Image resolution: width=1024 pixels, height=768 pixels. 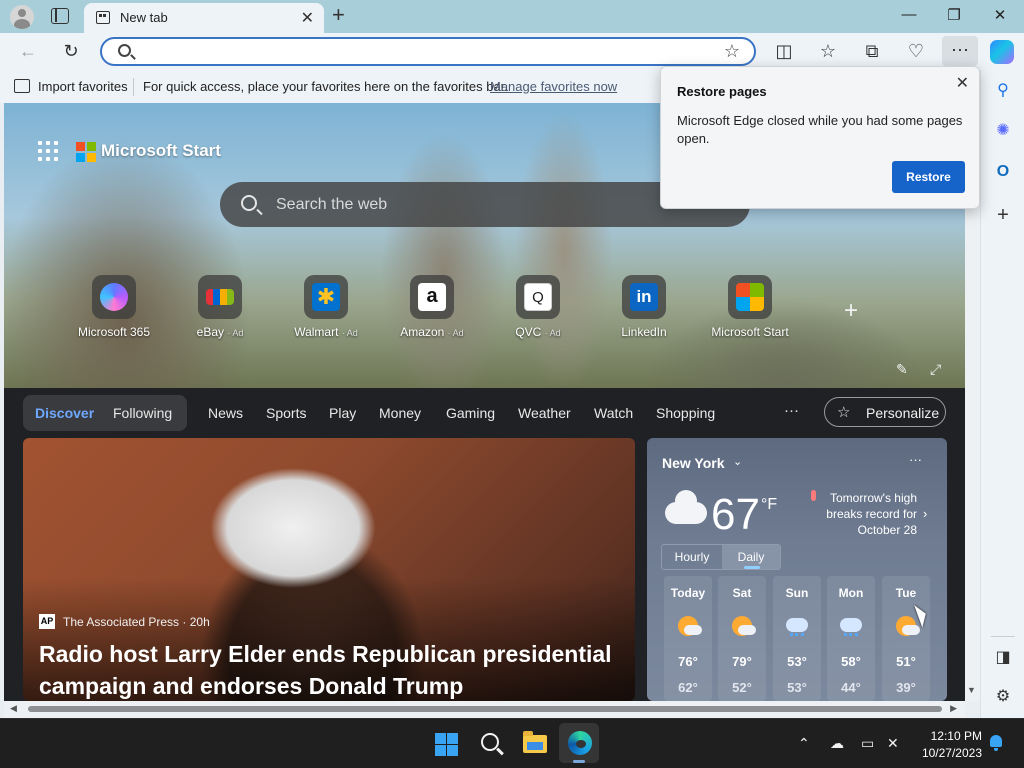 I want to click on add-sidebar-app-icon: +, so click(x=1003, y=215).